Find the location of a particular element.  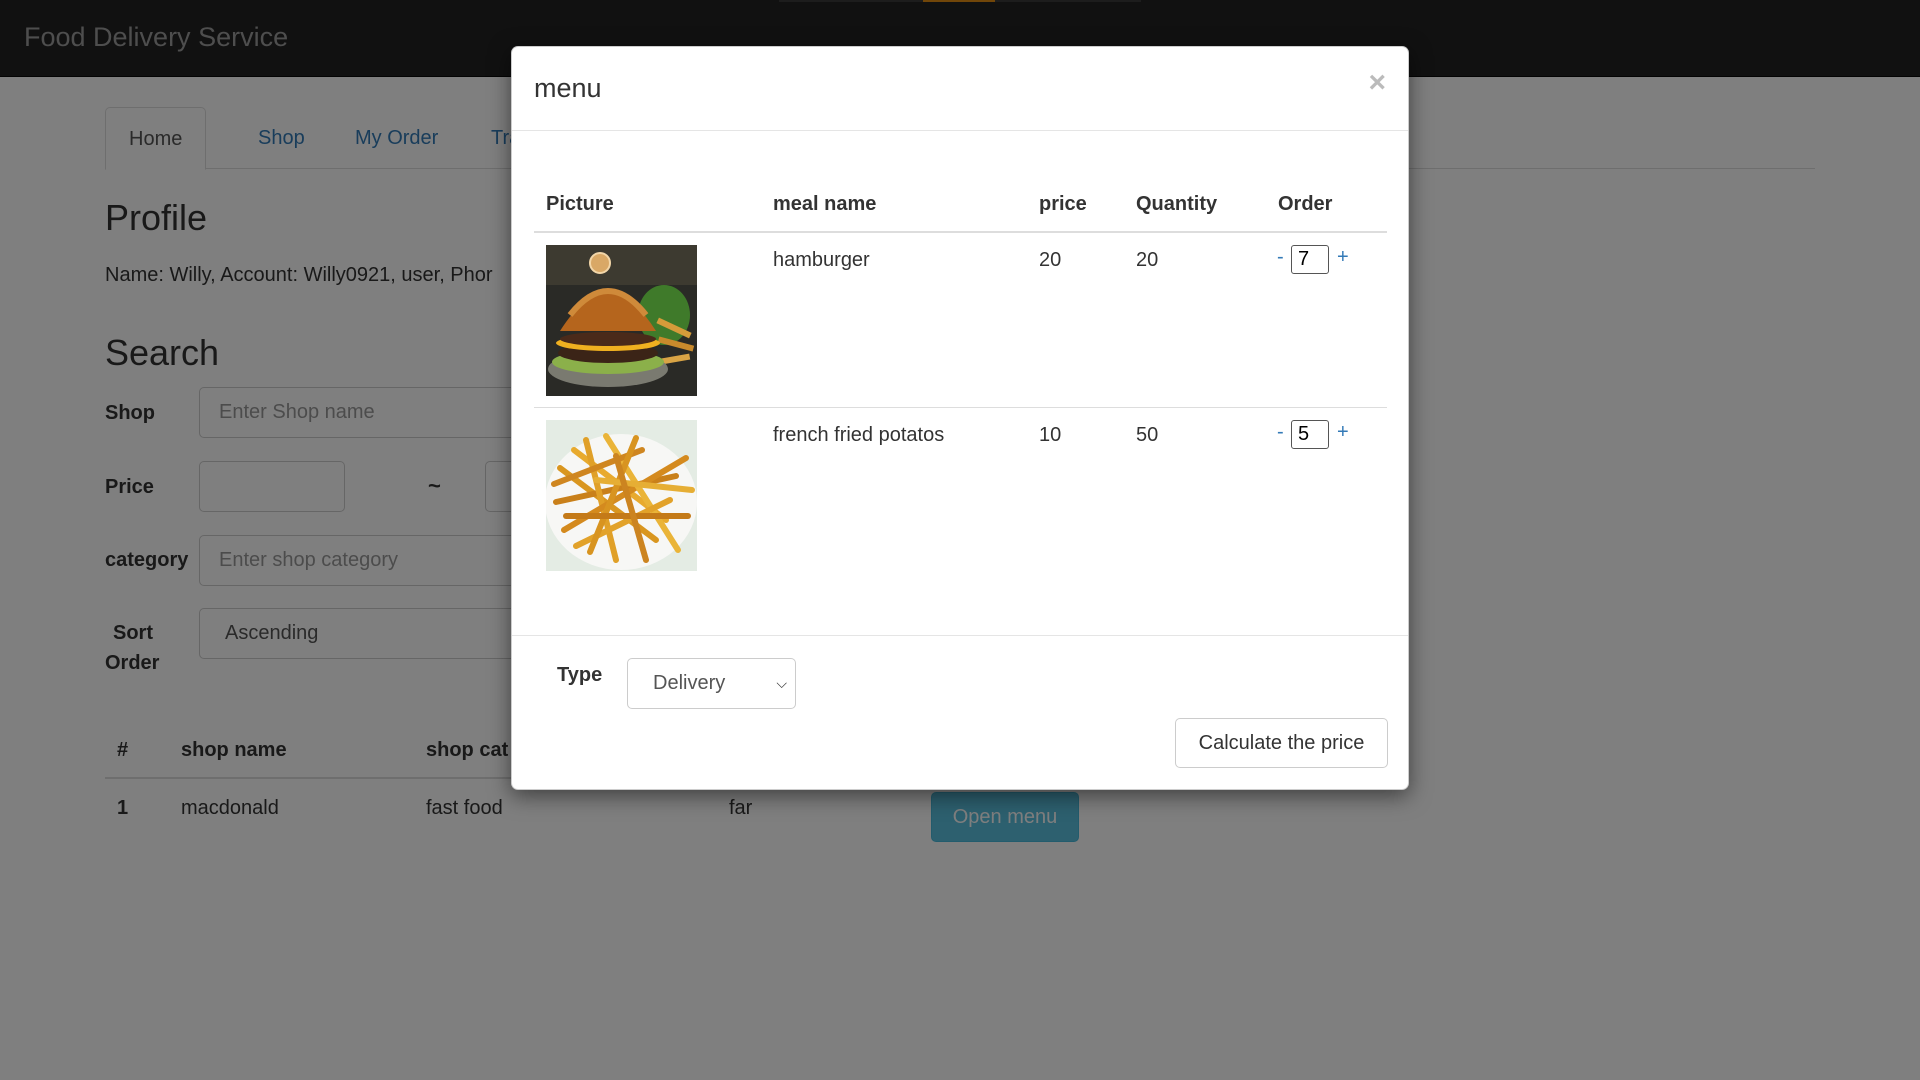

type-select: Delivery ⌵ is located at coordinates (711, 683).